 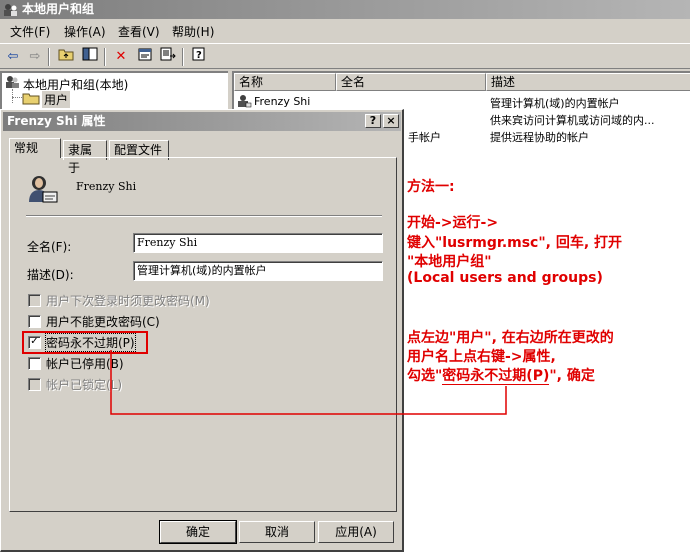 What do you see at coordinates (58, 9) in the screenshot?
I see `window-title: 本地用户和组` at bounding box center [58, 9].